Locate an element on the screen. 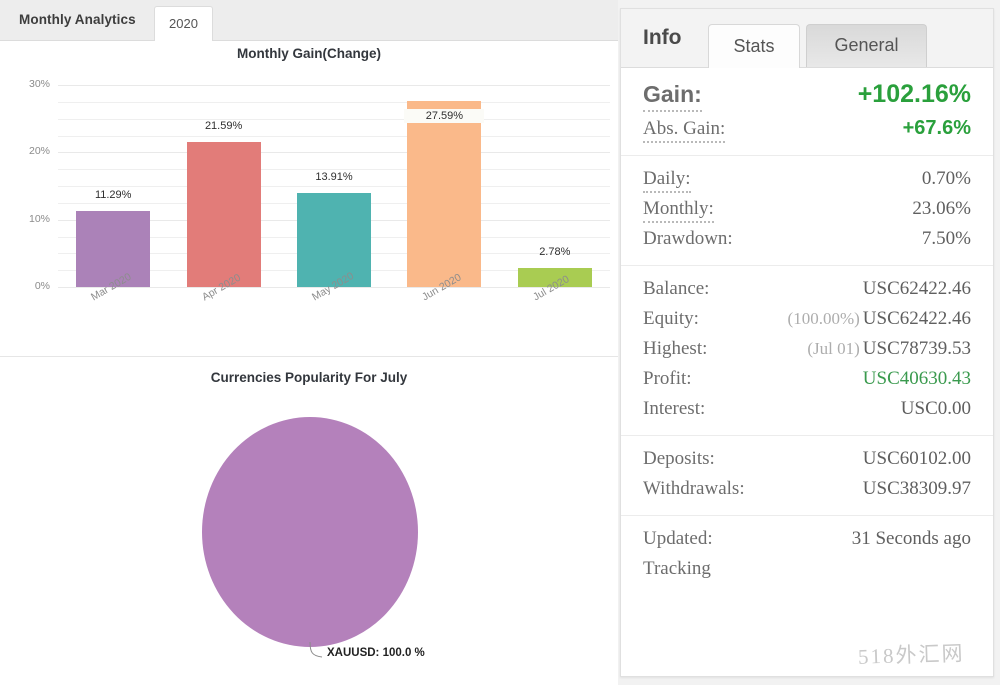 The image size is (1000, 685). tab-stats-label: Stats is located at coordinates (754, 46).